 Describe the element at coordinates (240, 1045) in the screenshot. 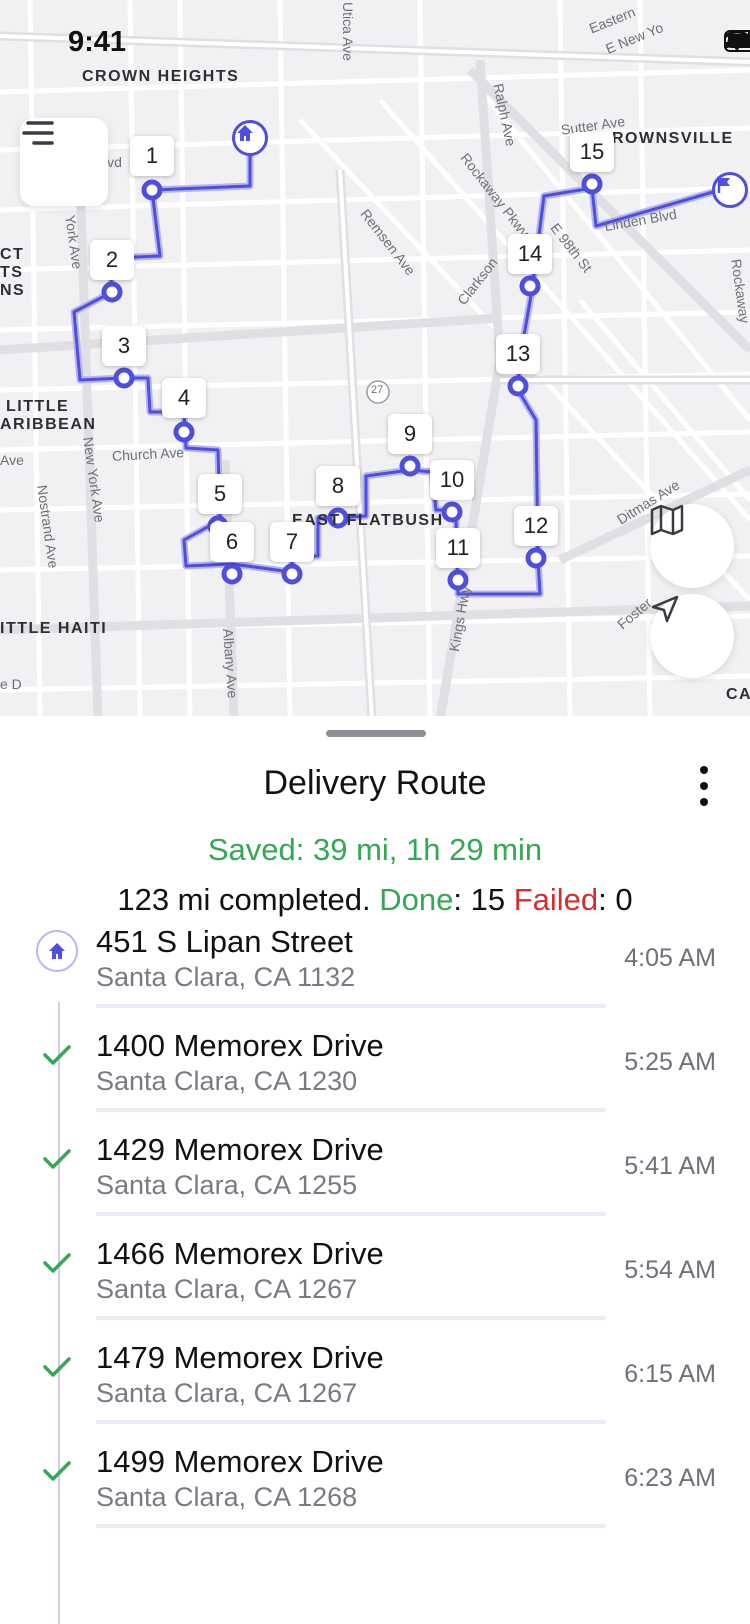

I see `stop-address: 1400 Memorex Drive` at that location.